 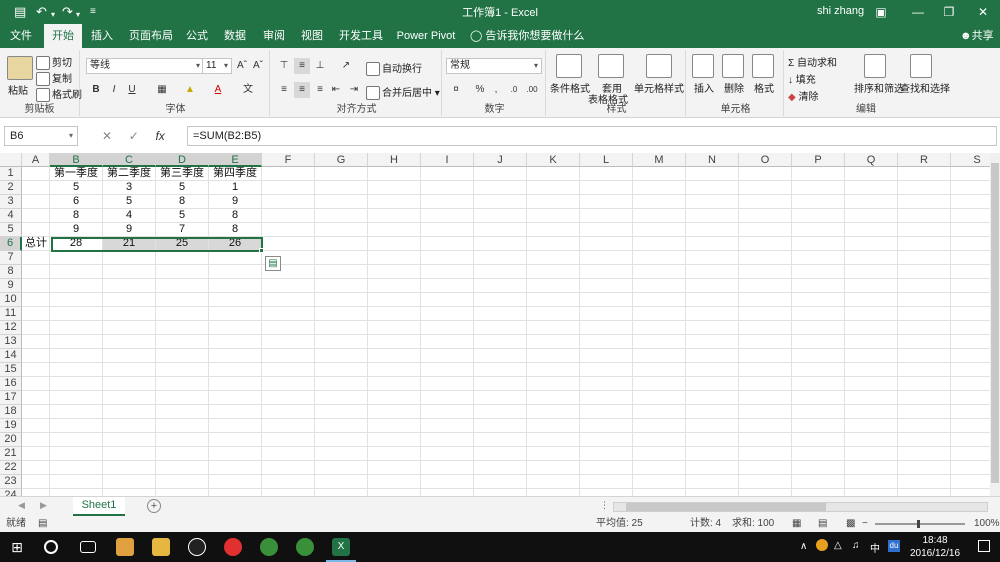 What do you see at coordinates (36, 454) in the screenshot?
I see `cell-A21` at bounding box center [36, 454].